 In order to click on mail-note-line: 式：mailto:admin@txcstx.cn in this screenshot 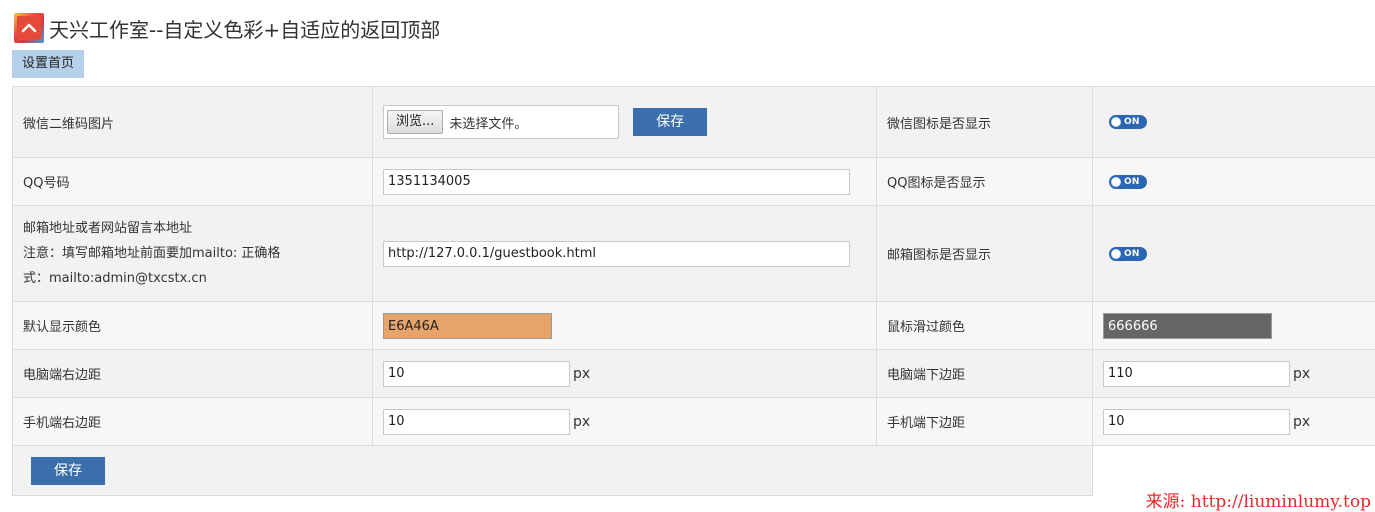, I will do `click(192, 278)`.